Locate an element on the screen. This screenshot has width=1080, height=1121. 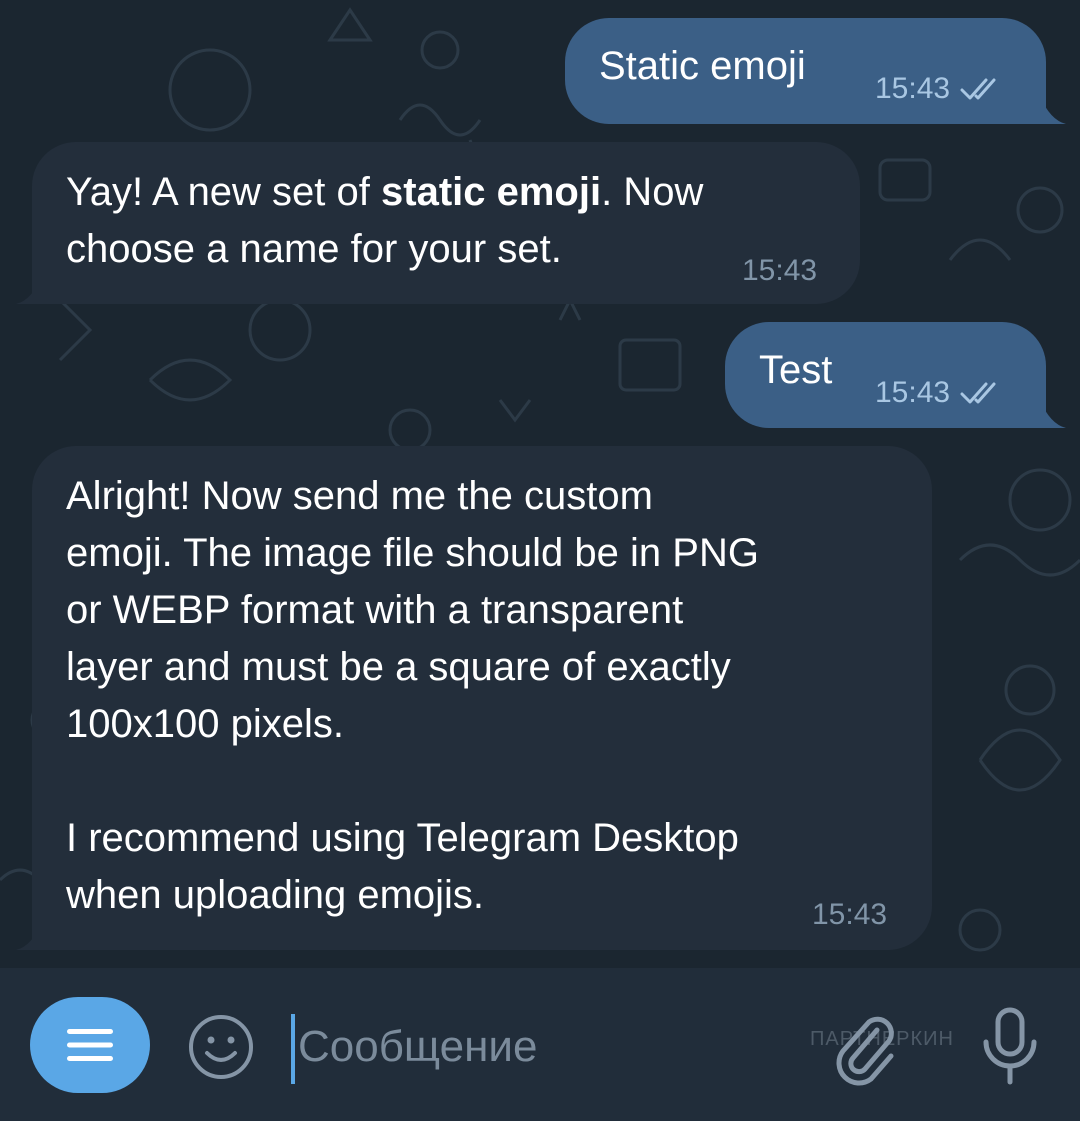
message-outgoing: Test 15:43 is located at coordinates (885, 375).